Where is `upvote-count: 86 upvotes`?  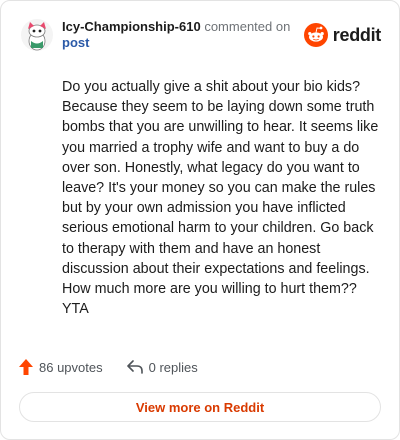 upvote-count: 86 upvotes is located at coordinates (71, 367).